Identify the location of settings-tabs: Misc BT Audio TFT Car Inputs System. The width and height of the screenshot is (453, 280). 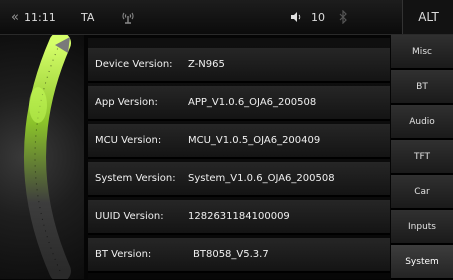
(422, 157).